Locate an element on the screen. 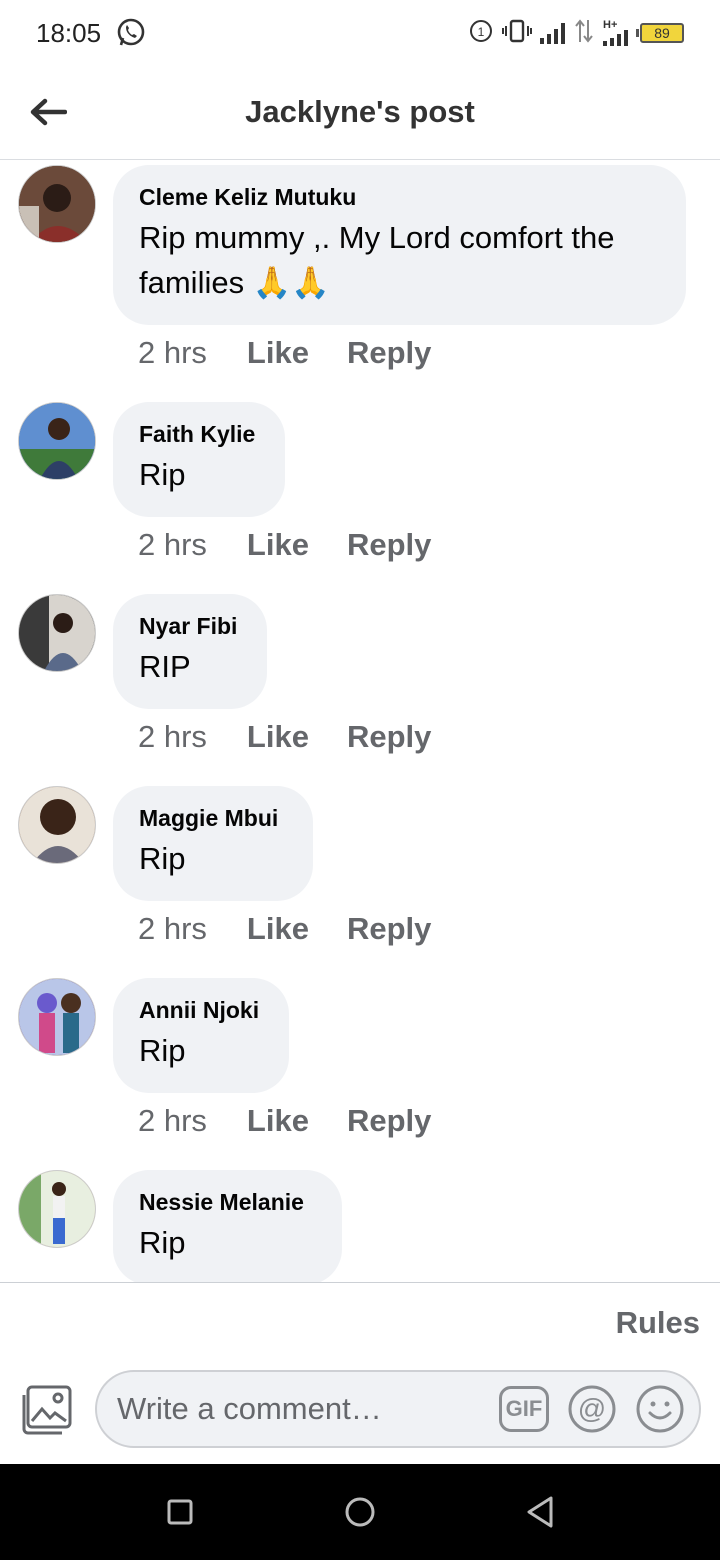 Image resolution: width=720 pixels, height=1560 pixels. mention-icon: @ is located at coordinates (592, 1409).